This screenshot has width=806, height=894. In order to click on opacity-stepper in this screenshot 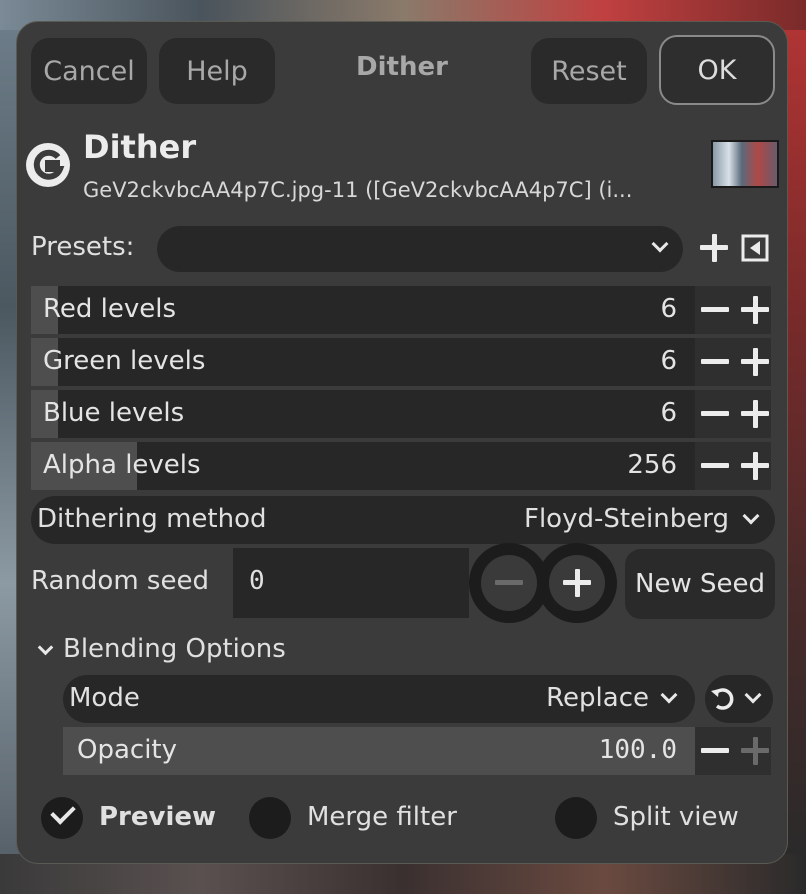, I will do `click(733, 751)`.